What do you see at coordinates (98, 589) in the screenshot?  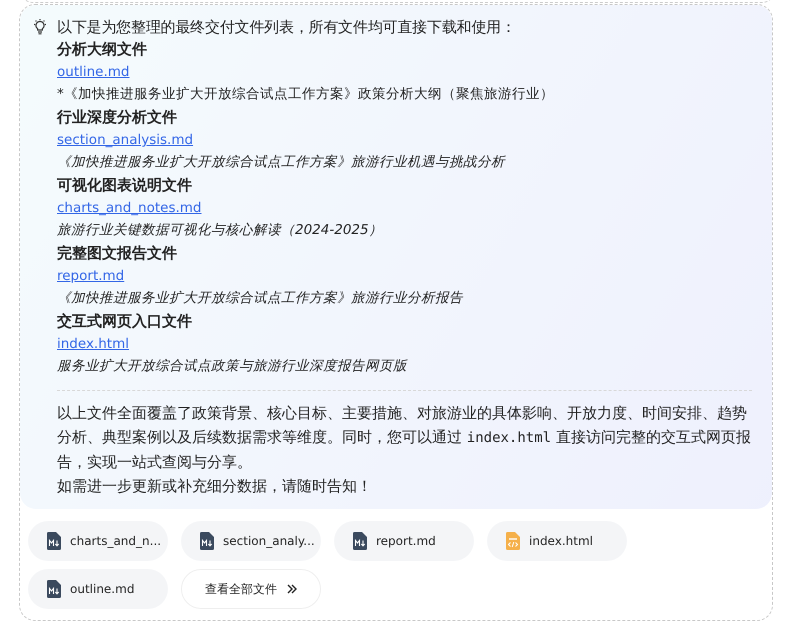 I see `file-chip: outline.md` at bounding box center [98, 589].